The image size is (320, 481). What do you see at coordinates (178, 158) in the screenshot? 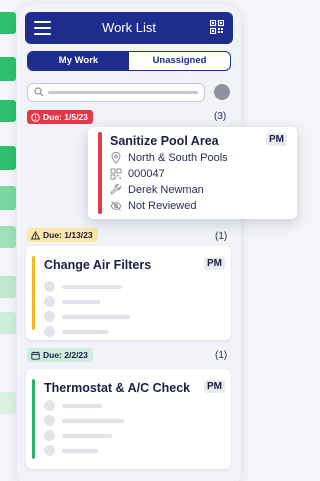
I see `location-text: North & South Pools` at bounding box center [178, 158].